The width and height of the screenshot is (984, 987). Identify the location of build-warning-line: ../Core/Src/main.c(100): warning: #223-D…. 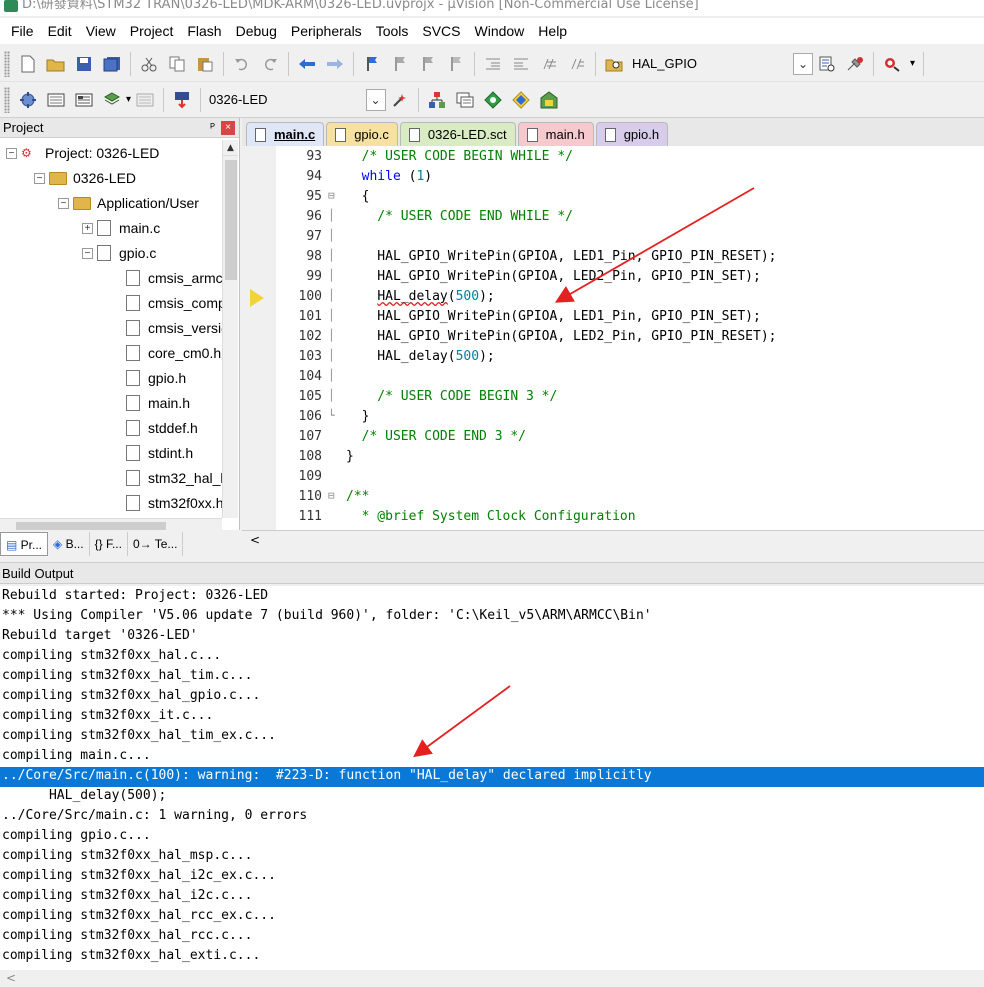
(327, 775).